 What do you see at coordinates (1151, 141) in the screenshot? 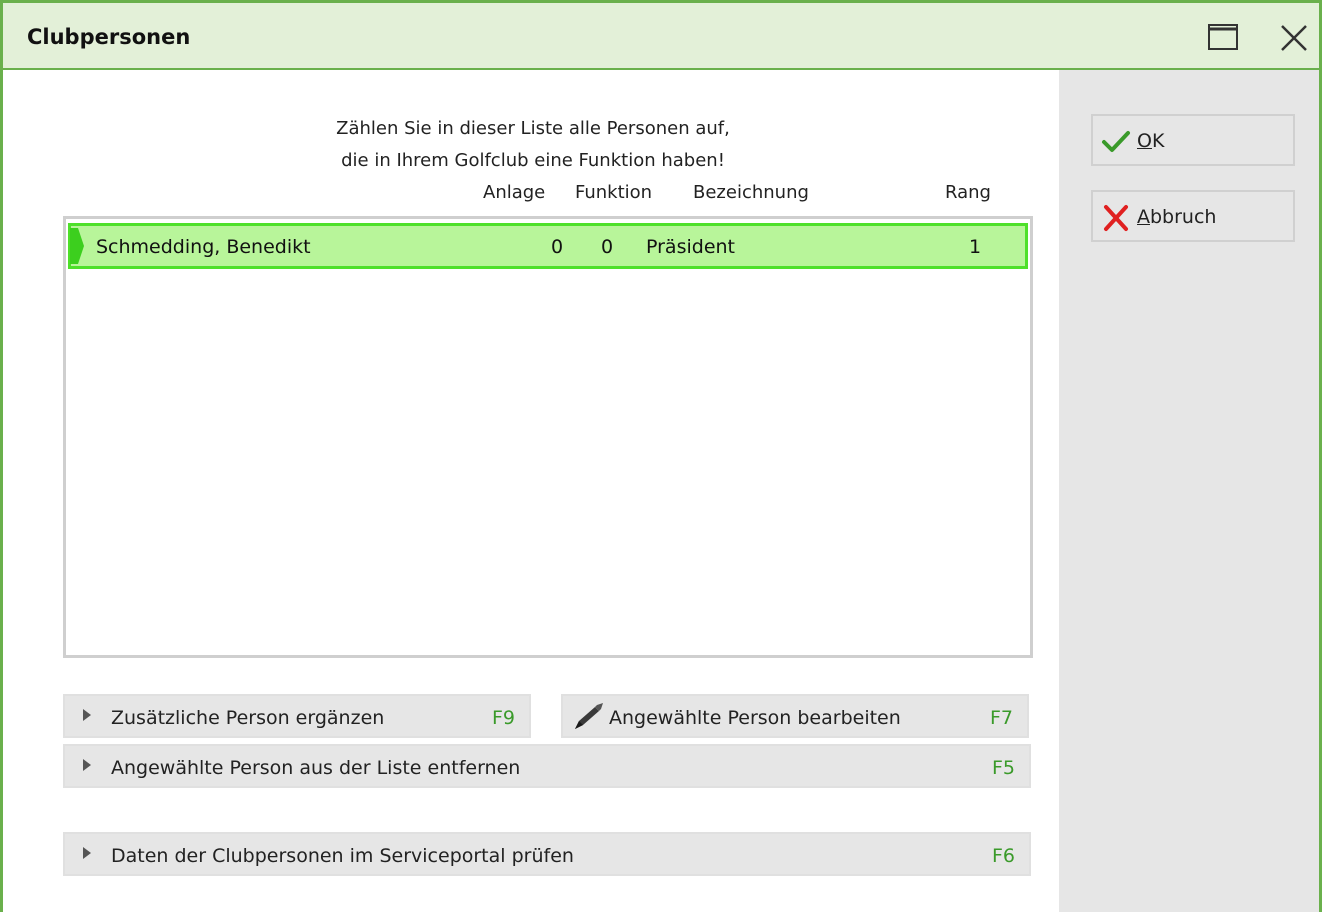
I see `ok-label: OK` at bounding box center [1151, 141].